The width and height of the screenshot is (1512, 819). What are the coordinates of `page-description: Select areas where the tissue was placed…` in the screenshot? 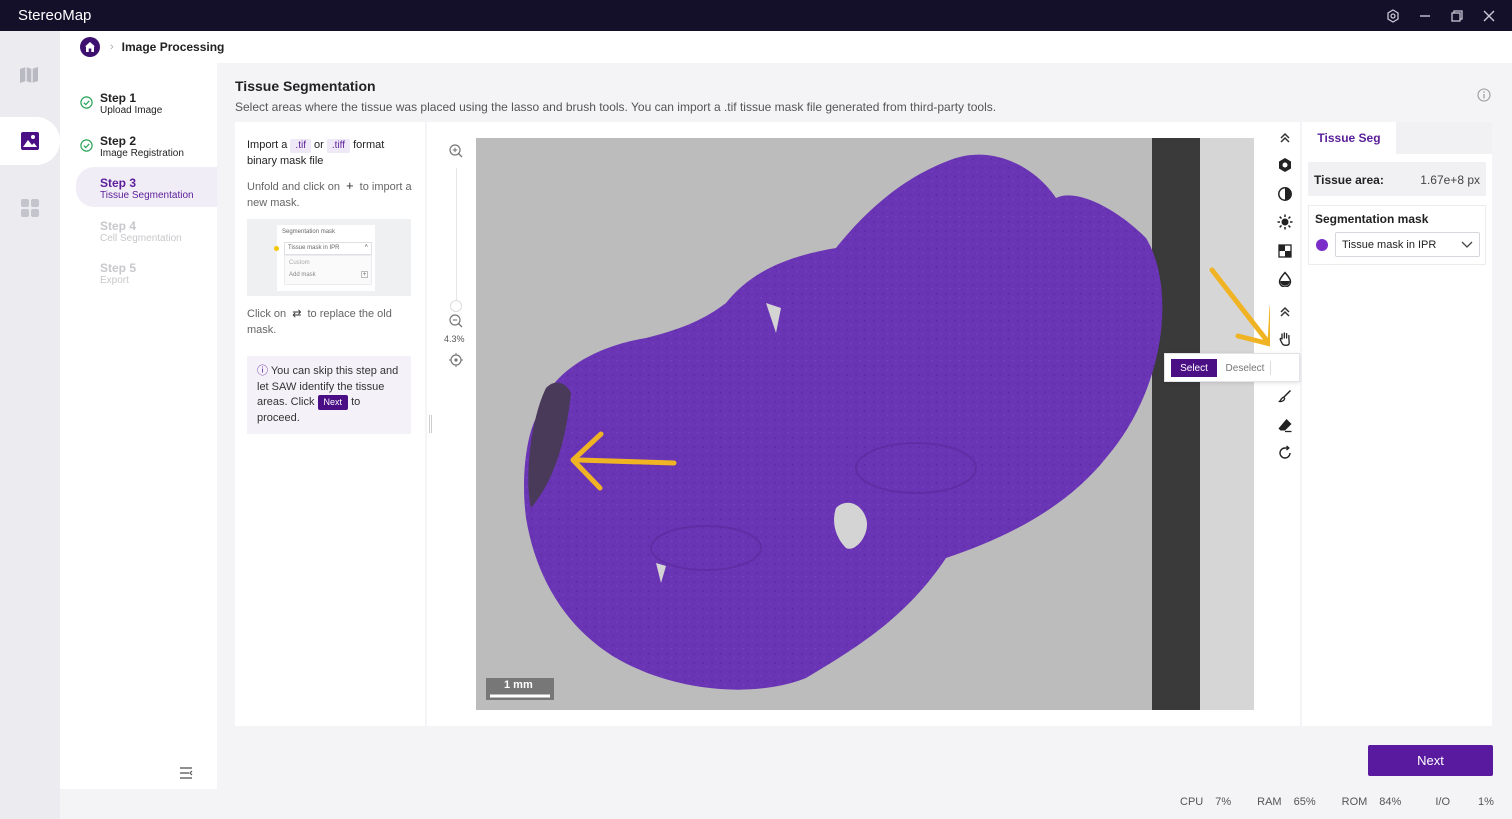 It's located at (616, 107).